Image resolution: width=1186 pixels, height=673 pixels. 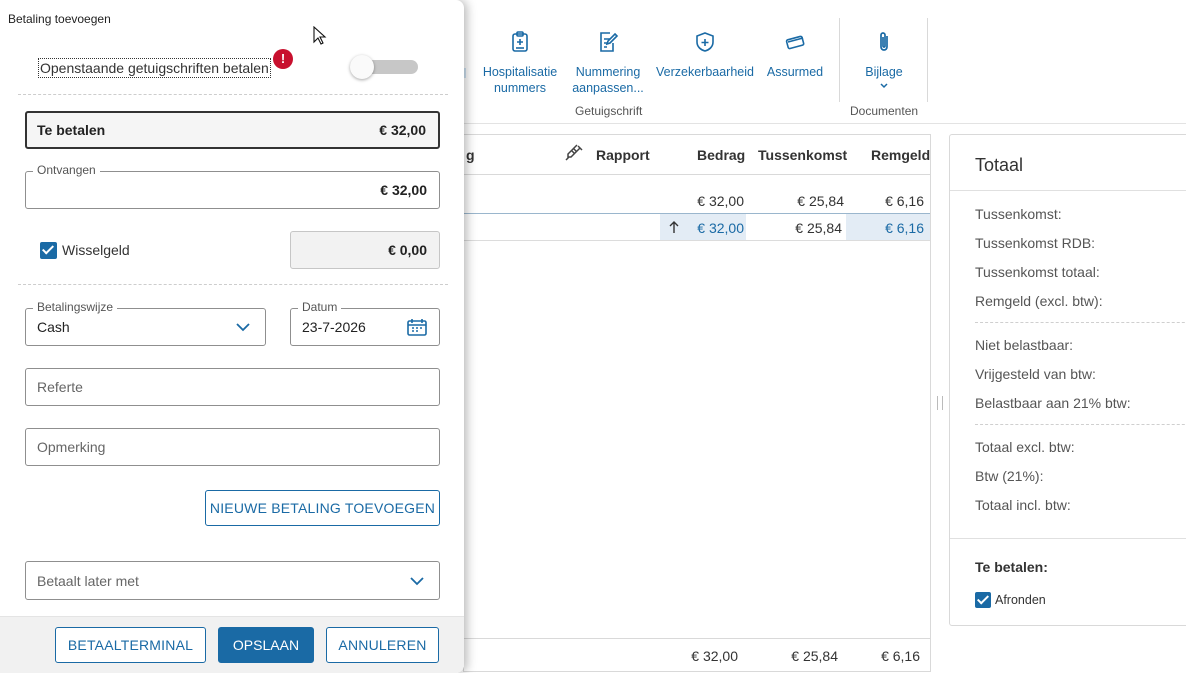 What do you see at coordinates (1011, 567) in the screenshot?
I see `te-betalen-label: Te betalen:` at bounding box center [1011, 567].